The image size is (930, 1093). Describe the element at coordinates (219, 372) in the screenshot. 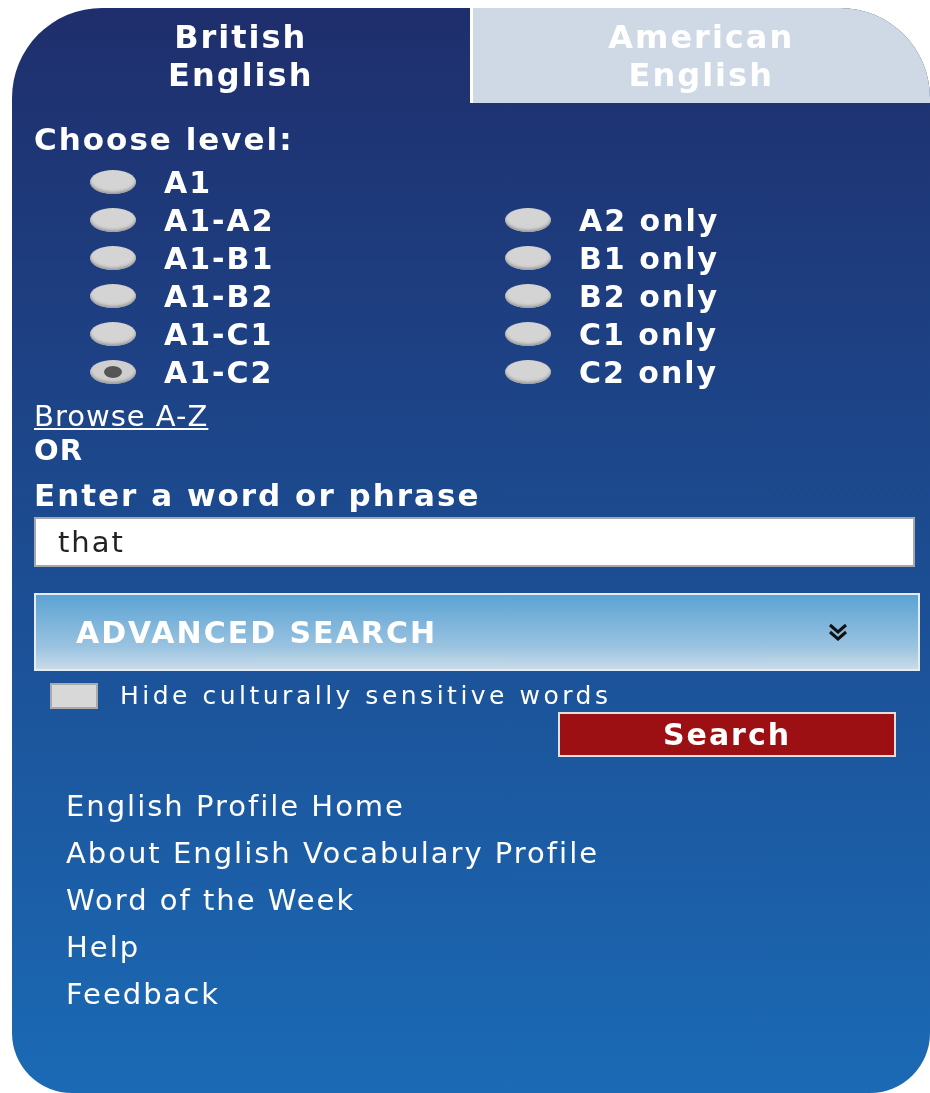

I see `radio-label: A1-C2` at that location.